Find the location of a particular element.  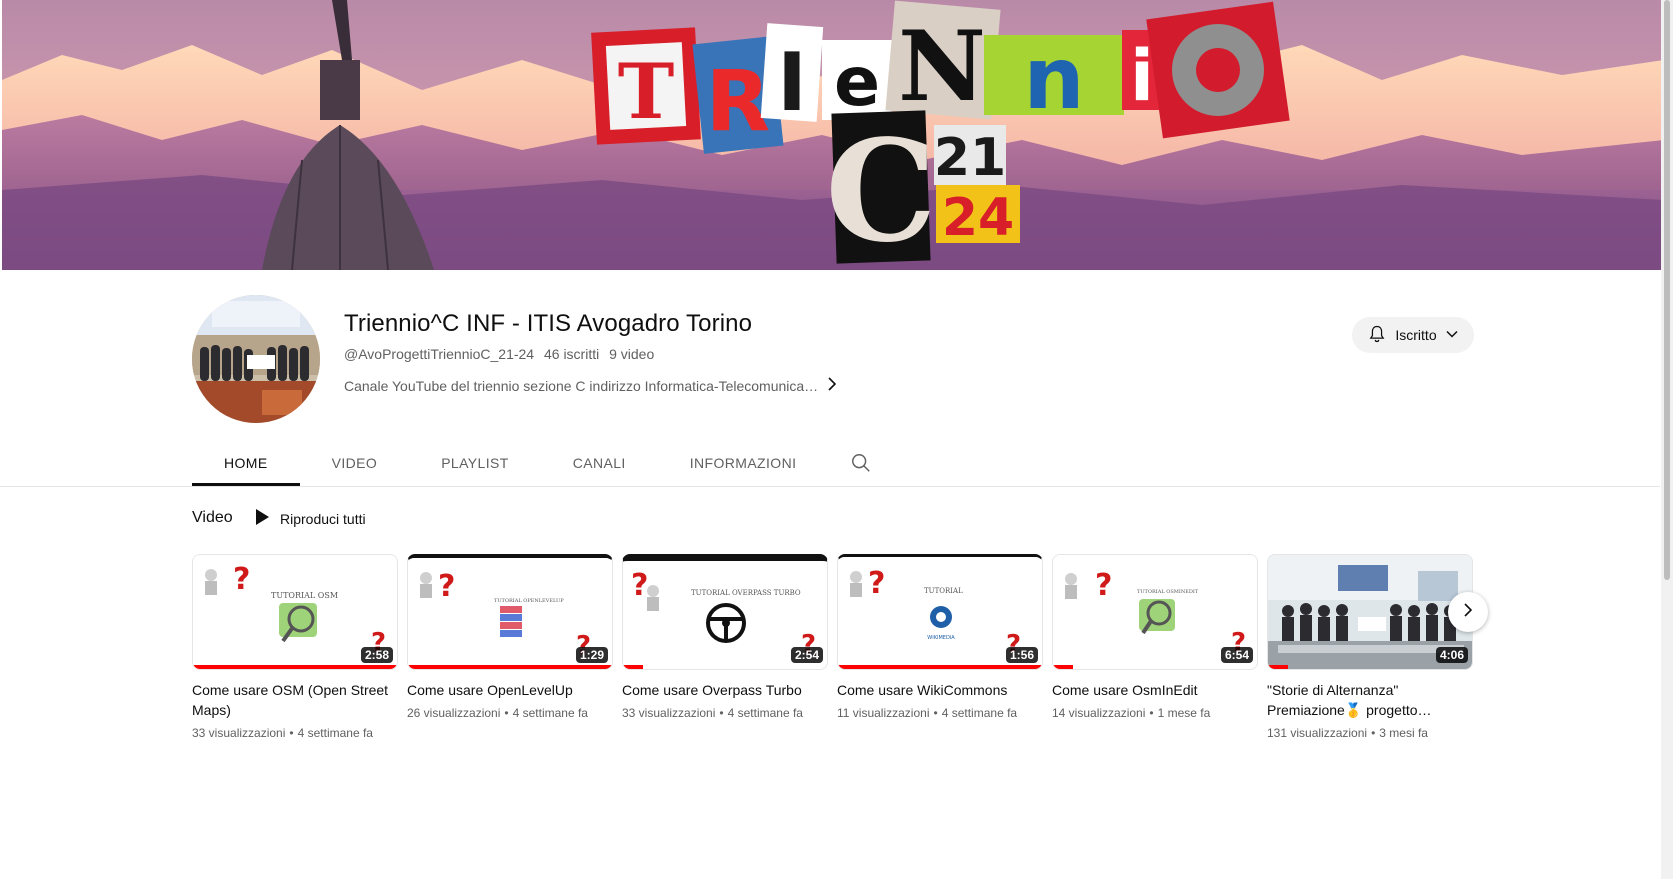

video-thumbnail: ? ? TUTORIAL OPENLEVELUP 1:29 is located at coordinates (510, 612).